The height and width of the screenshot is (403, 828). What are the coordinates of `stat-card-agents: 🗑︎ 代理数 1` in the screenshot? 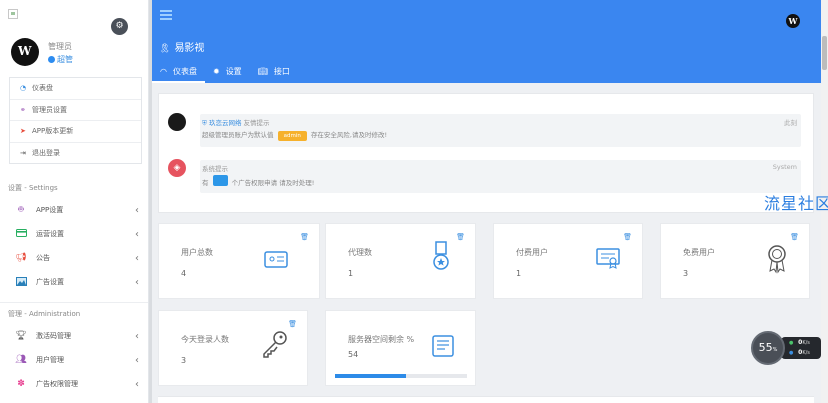 It's located at (400, 261).